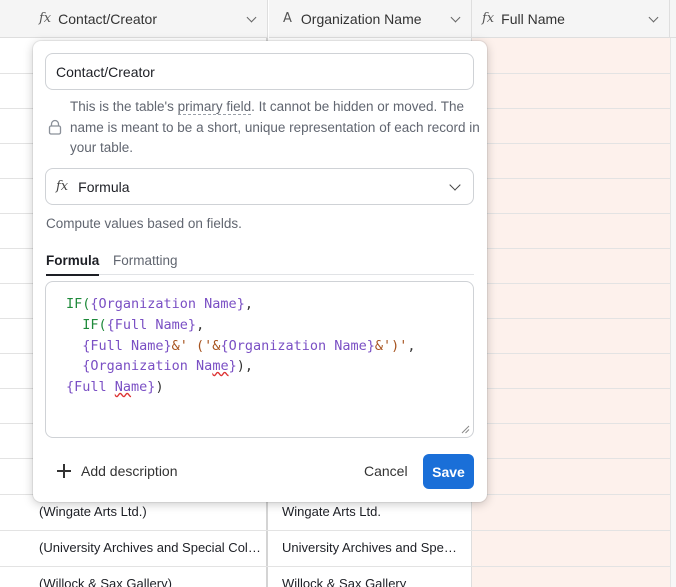  Describe the element at coordinates (107, 18) in the screenshot. I see `column-header-label: Contact/Creator` at that location.